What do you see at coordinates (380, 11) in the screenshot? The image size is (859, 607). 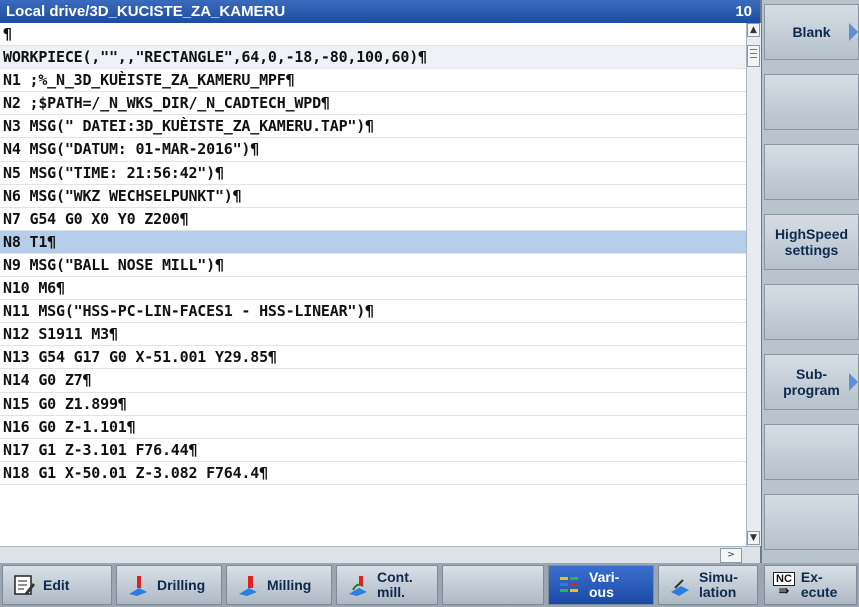 I see `editor-title-bar: Local drive/3D_KUCISTE_ZA_KAMERU 10` at bounding box center [380, 11].